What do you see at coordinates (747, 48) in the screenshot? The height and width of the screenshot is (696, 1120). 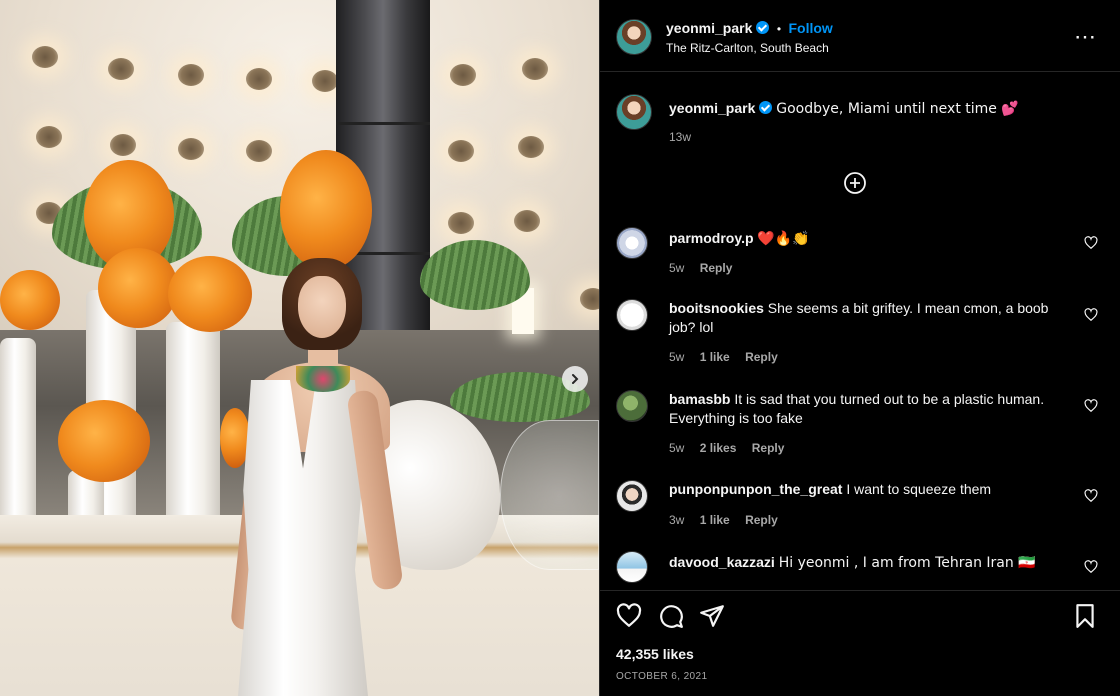 I see `location-link: The Ritz-Carlton, South Beach` at bounding box center [747, 48].